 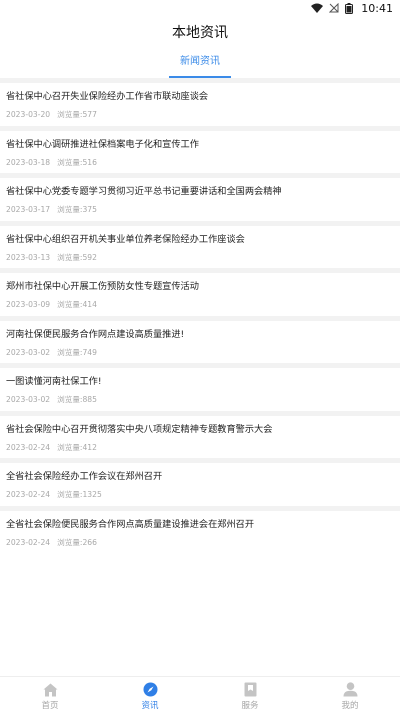 What do you see at coordinates (377, 8) in the screenshot?
I see `status-time: 10:41` at bounding box center [377, 8].